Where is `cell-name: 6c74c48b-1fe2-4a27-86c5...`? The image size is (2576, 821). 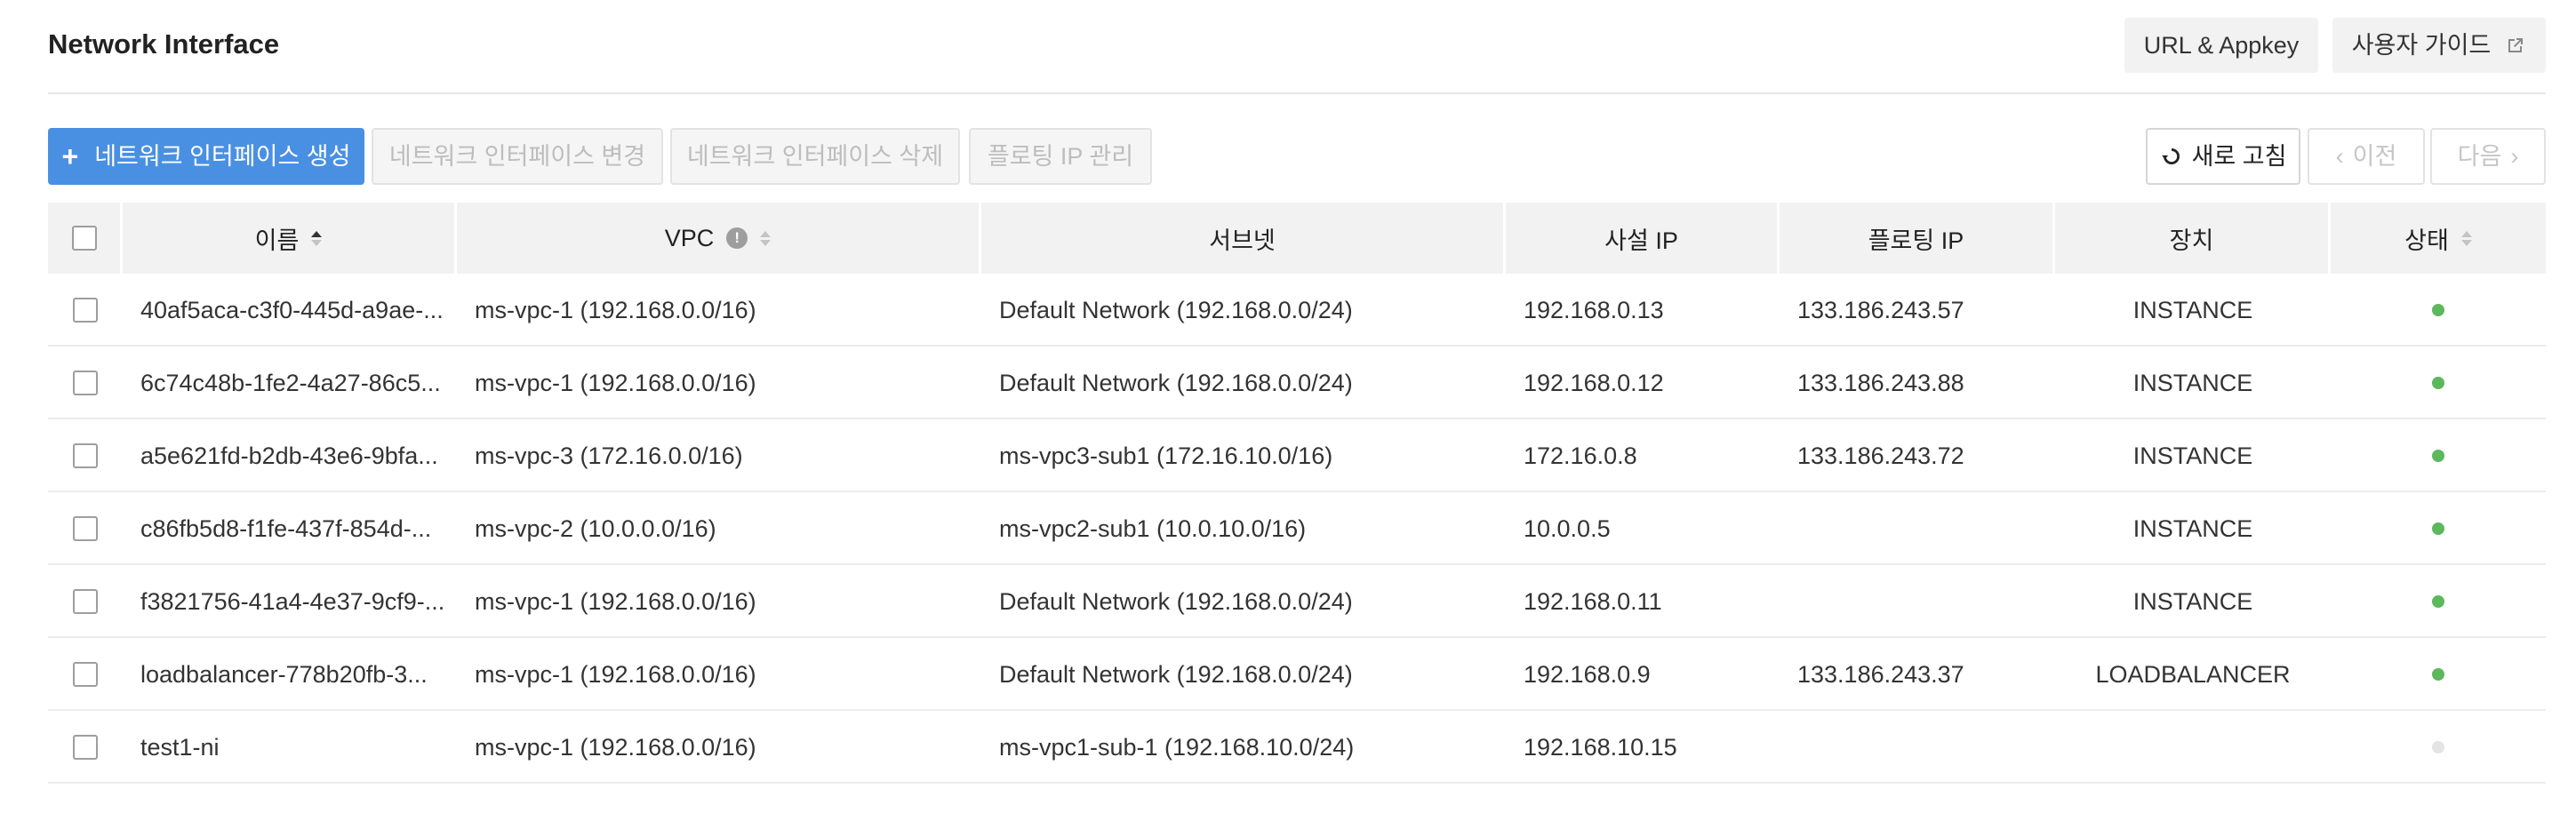
cell-name: 6c74c48b-1fe2-4a27-86c5... is located at coordinates (290, 383).